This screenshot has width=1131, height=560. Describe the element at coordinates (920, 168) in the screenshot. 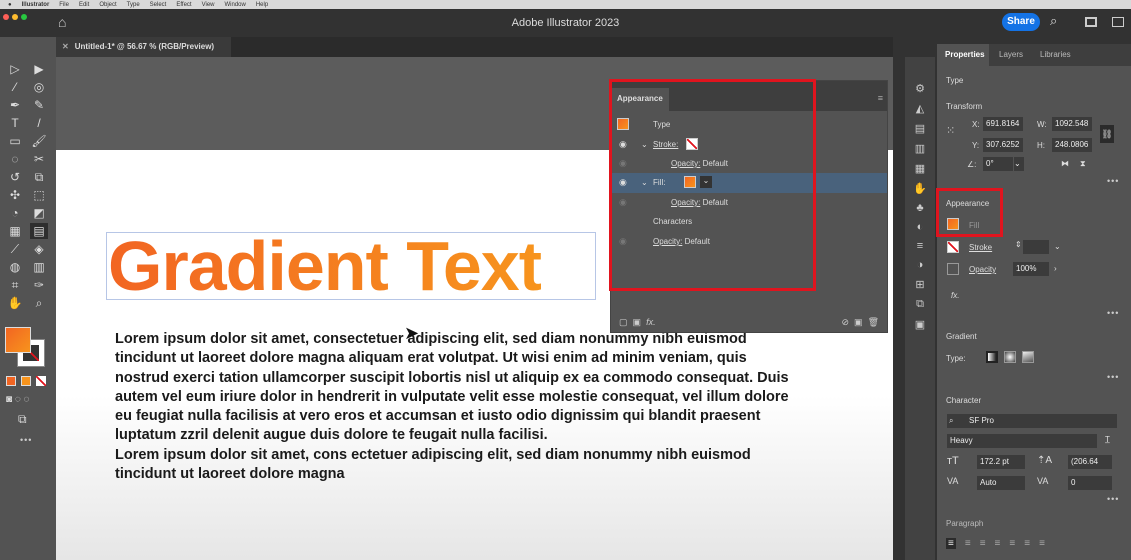

I see `swatches-icon: ▦` at that location.